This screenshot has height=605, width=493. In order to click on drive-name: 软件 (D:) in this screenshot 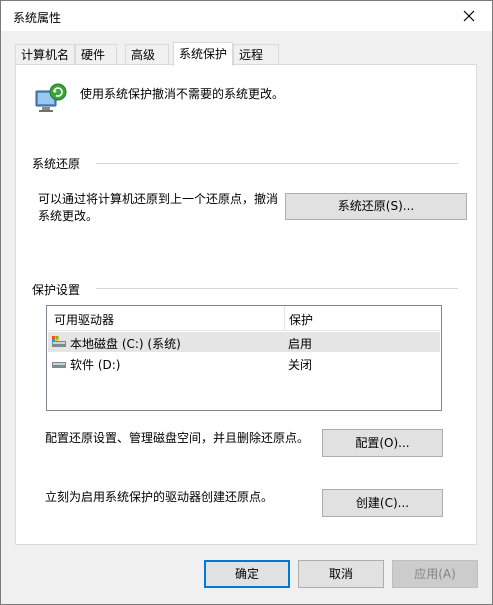, I will do `click(95, 365)`.